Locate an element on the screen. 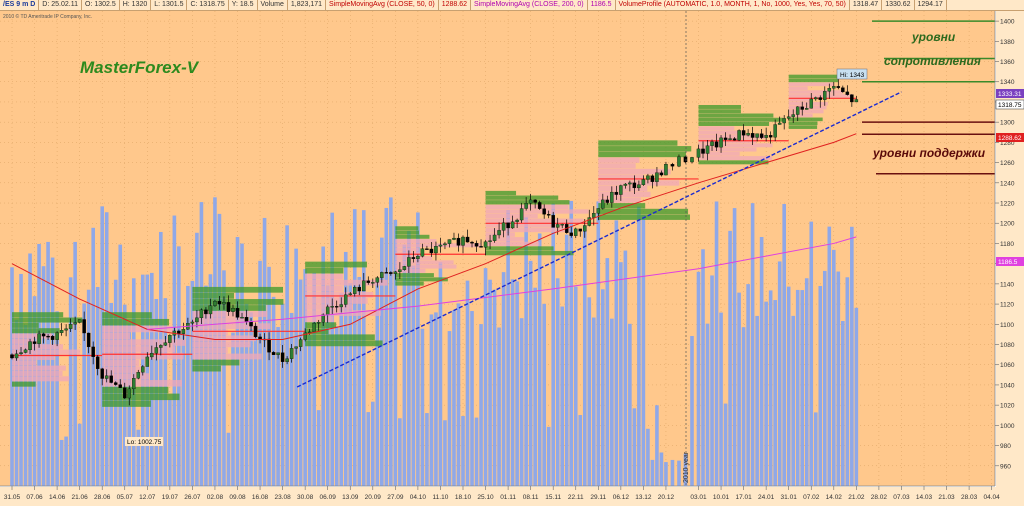 This screenshot has height=506, width=1024. time-tick-label: 11.10 is located at coordinates (441, 497).